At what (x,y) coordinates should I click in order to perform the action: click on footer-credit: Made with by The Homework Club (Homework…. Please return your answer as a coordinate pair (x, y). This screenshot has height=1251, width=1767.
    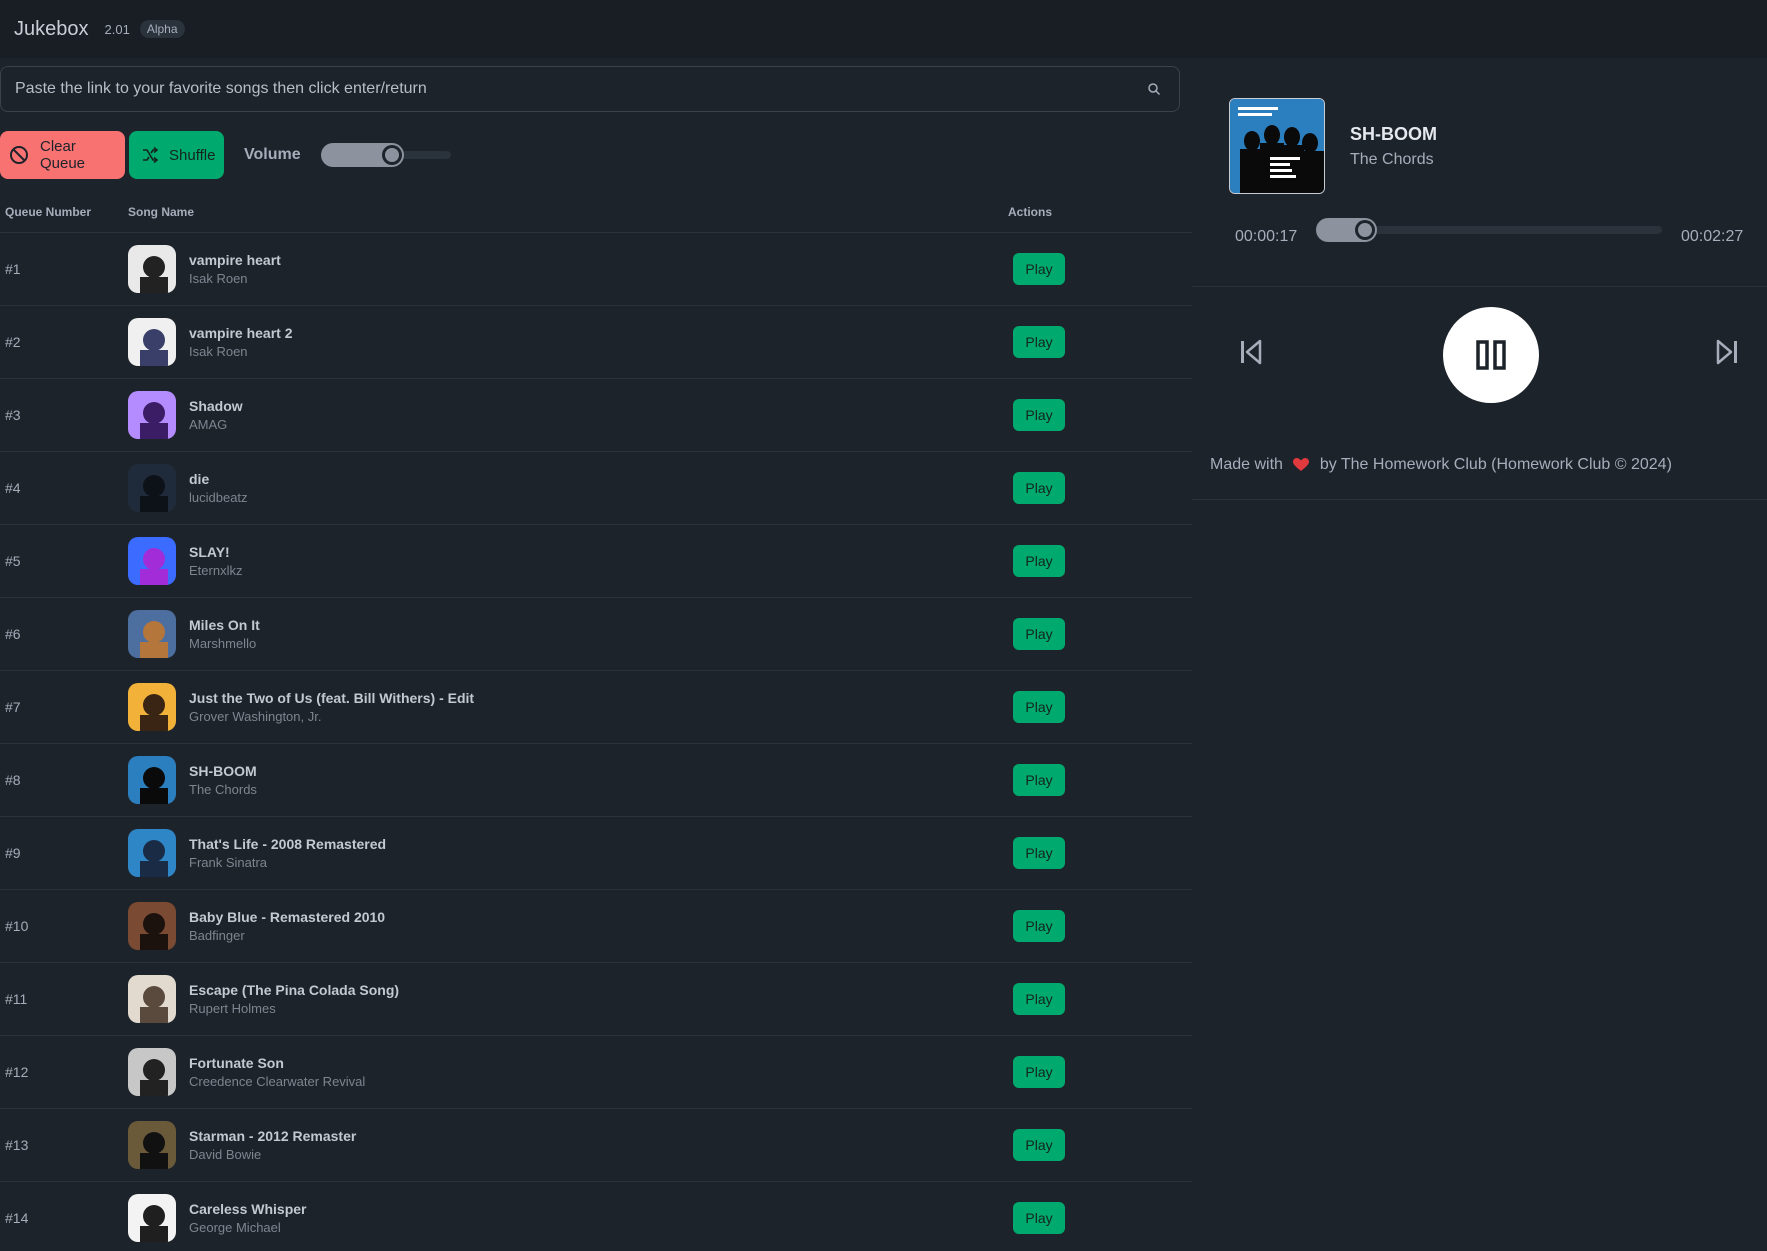
    Looking at the image, I should click on (1441, 465).